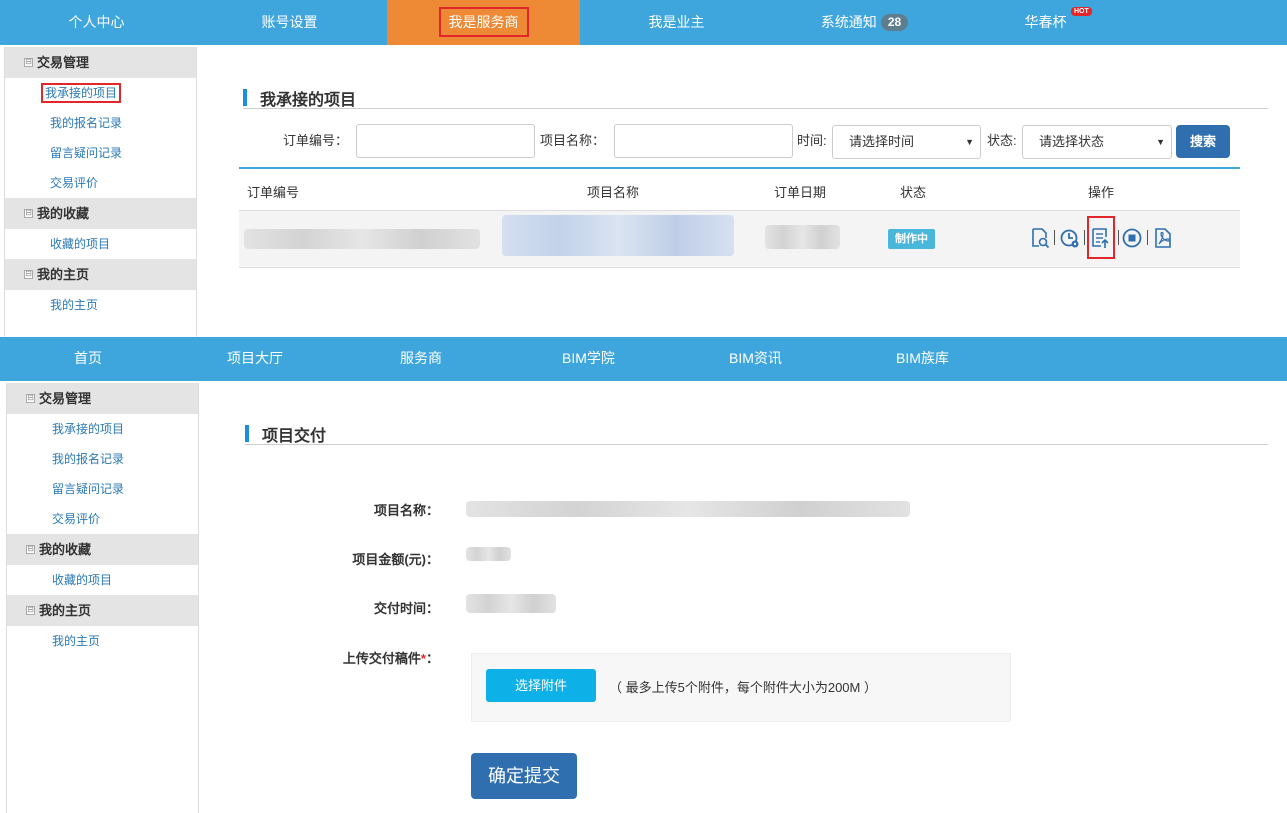 The width and height of the screenshot is (1287, 813). Describe the element at coordinates (1163, 238) in the screenshot. I see `pdf-icon` at that location.